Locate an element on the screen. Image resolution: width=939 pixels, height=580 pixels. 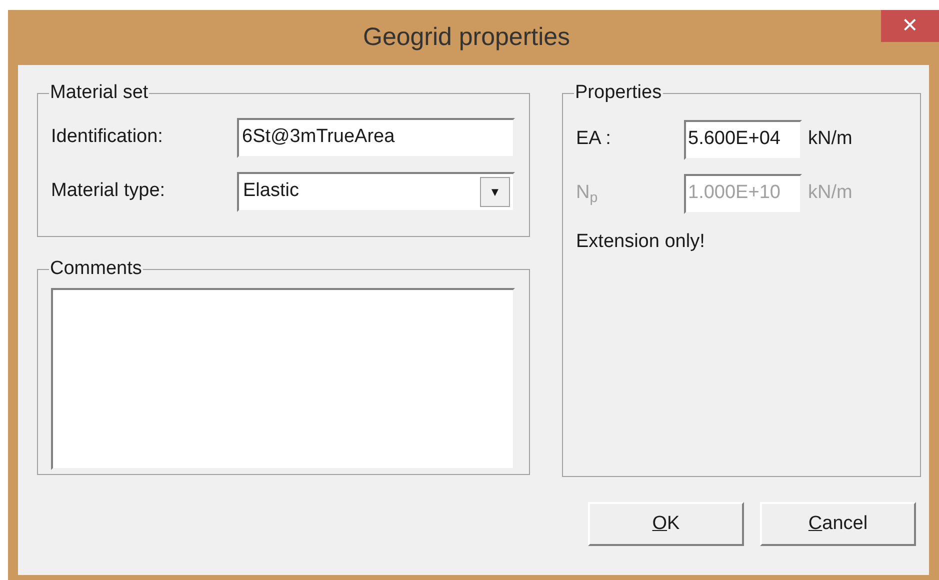
material-type-dropdown: Elastic ▼ is located at coordinates (376, 192).